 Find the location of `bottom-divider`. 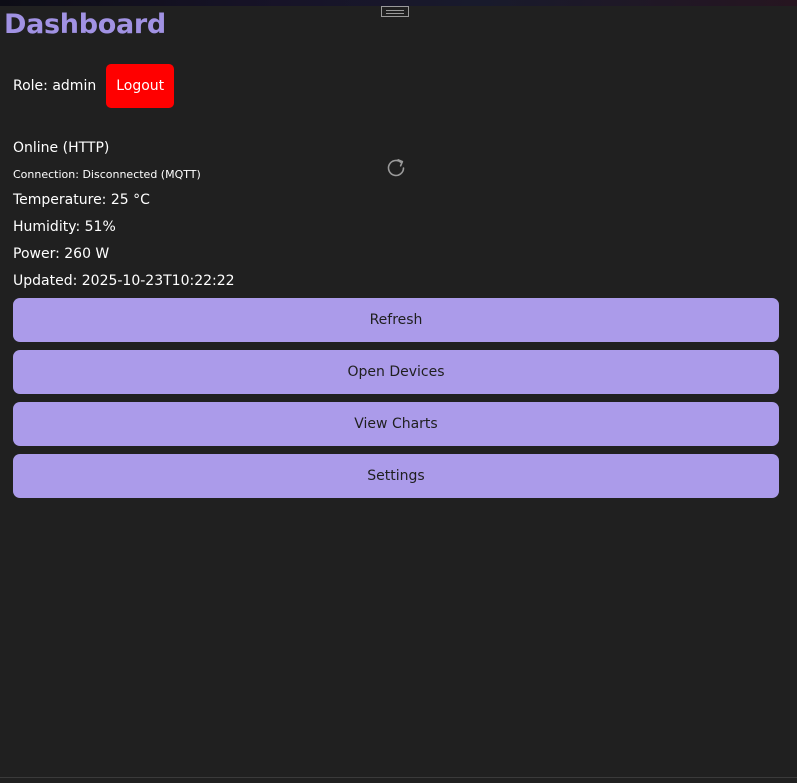

bottom-divider is located at coordinates (398, 777).